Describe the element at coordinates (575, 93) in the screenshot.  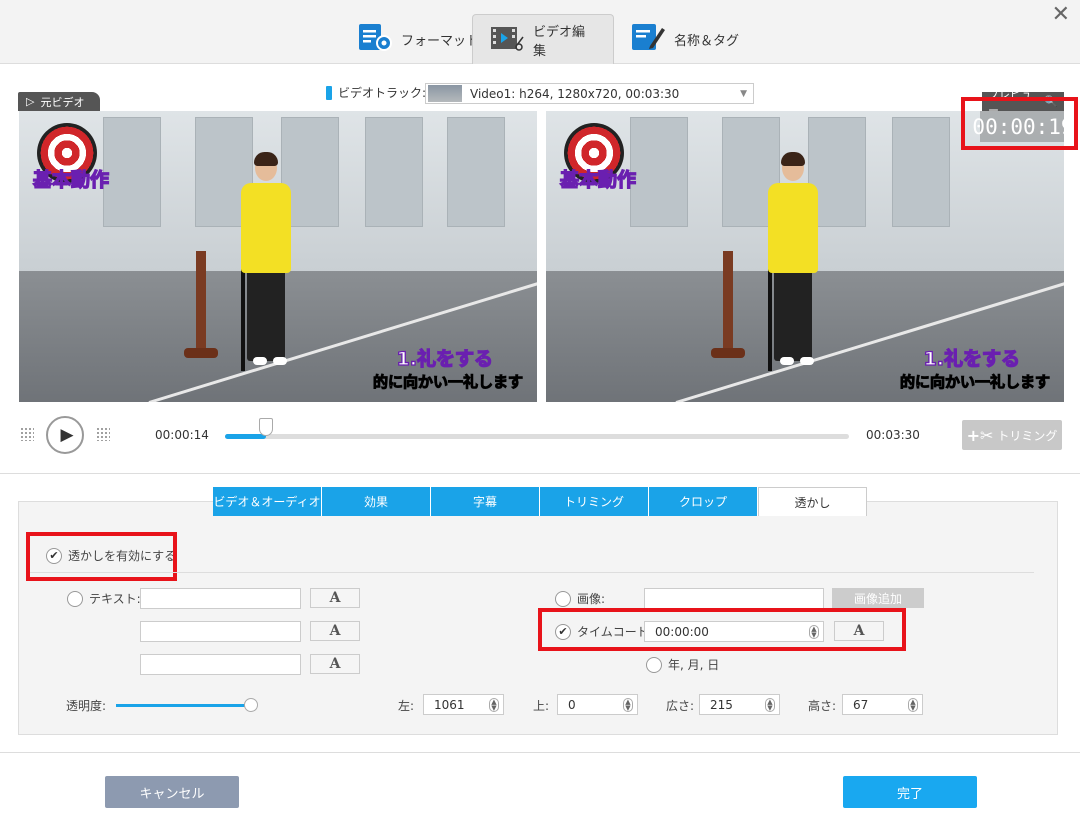
I see `video-track-value: Video1: h264, 1280x720, 00:03:30` at that location.